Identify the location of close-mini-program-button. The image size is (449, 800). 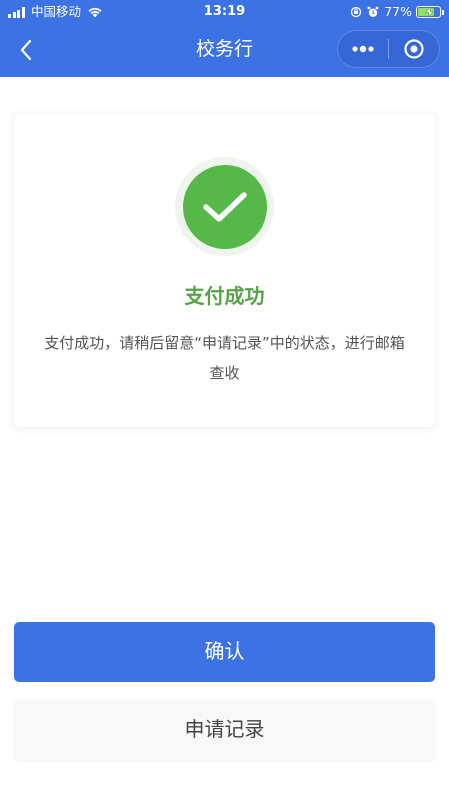
(414, 49).